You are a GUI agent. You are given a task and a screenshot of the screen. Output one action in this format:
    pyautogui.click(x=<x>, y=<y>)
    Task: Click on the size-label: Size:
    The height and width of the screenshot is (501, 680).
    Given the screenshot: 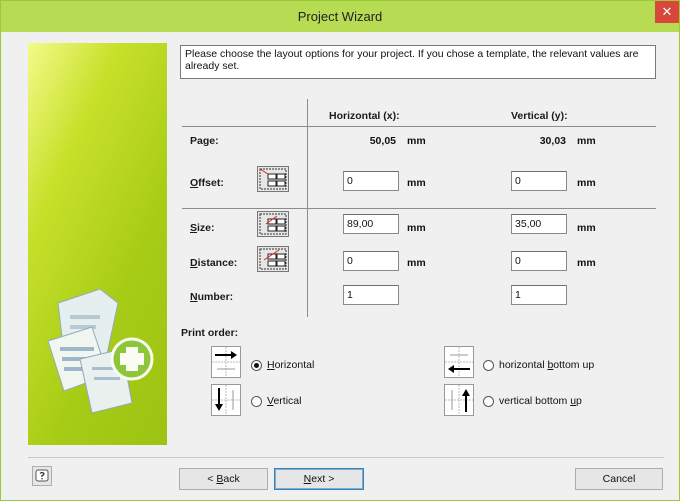 What is the action you would take?
    pyautogui.click(x=202, y=228)
    